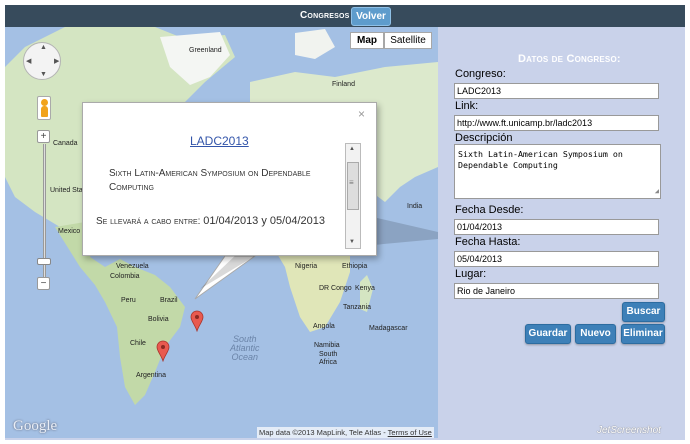 This screenshot has height=444, width=690. Describe the element at coordinates (480, 74) in the screenshot. I see `congreso-label: Congreso:` at that location.